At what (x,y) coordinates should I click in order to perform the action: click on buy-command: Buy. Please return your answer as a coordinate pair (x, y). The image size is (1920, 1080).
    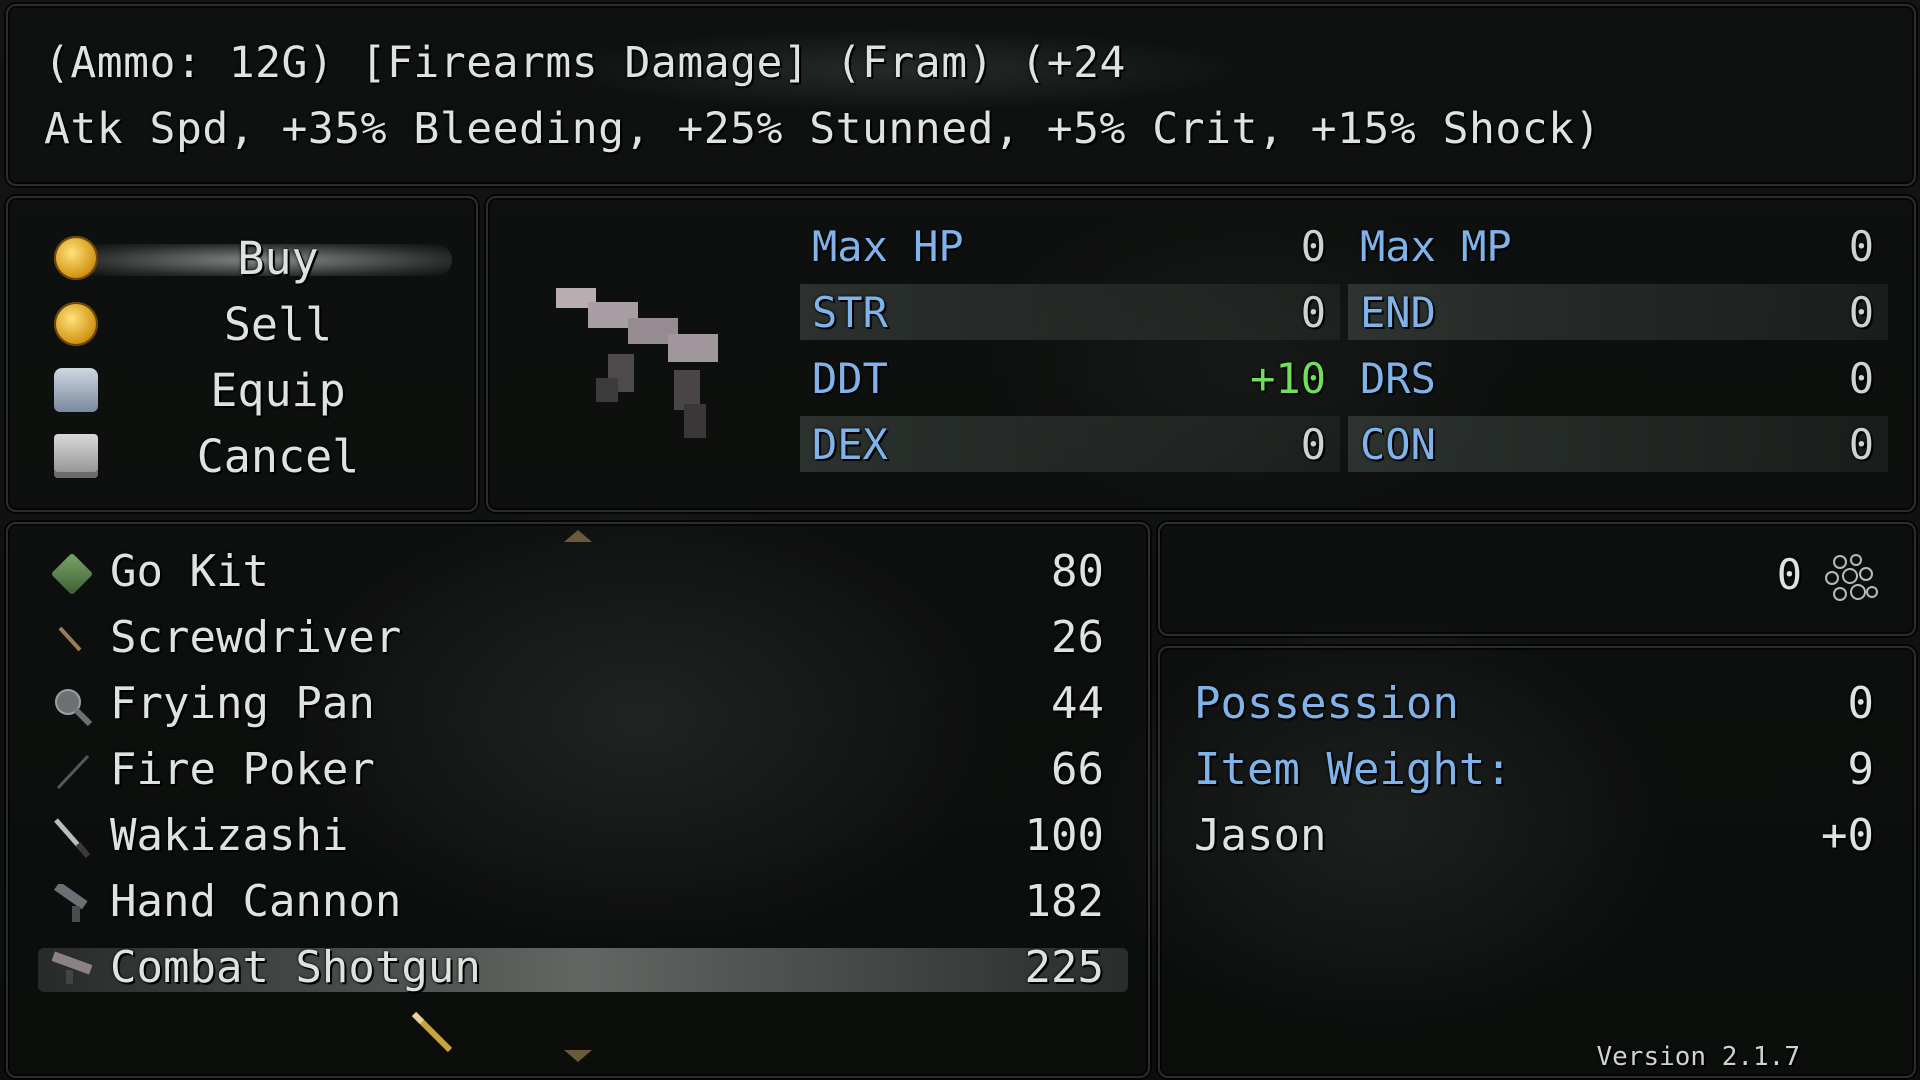
    Looking at the image, I should click on (242, 256).